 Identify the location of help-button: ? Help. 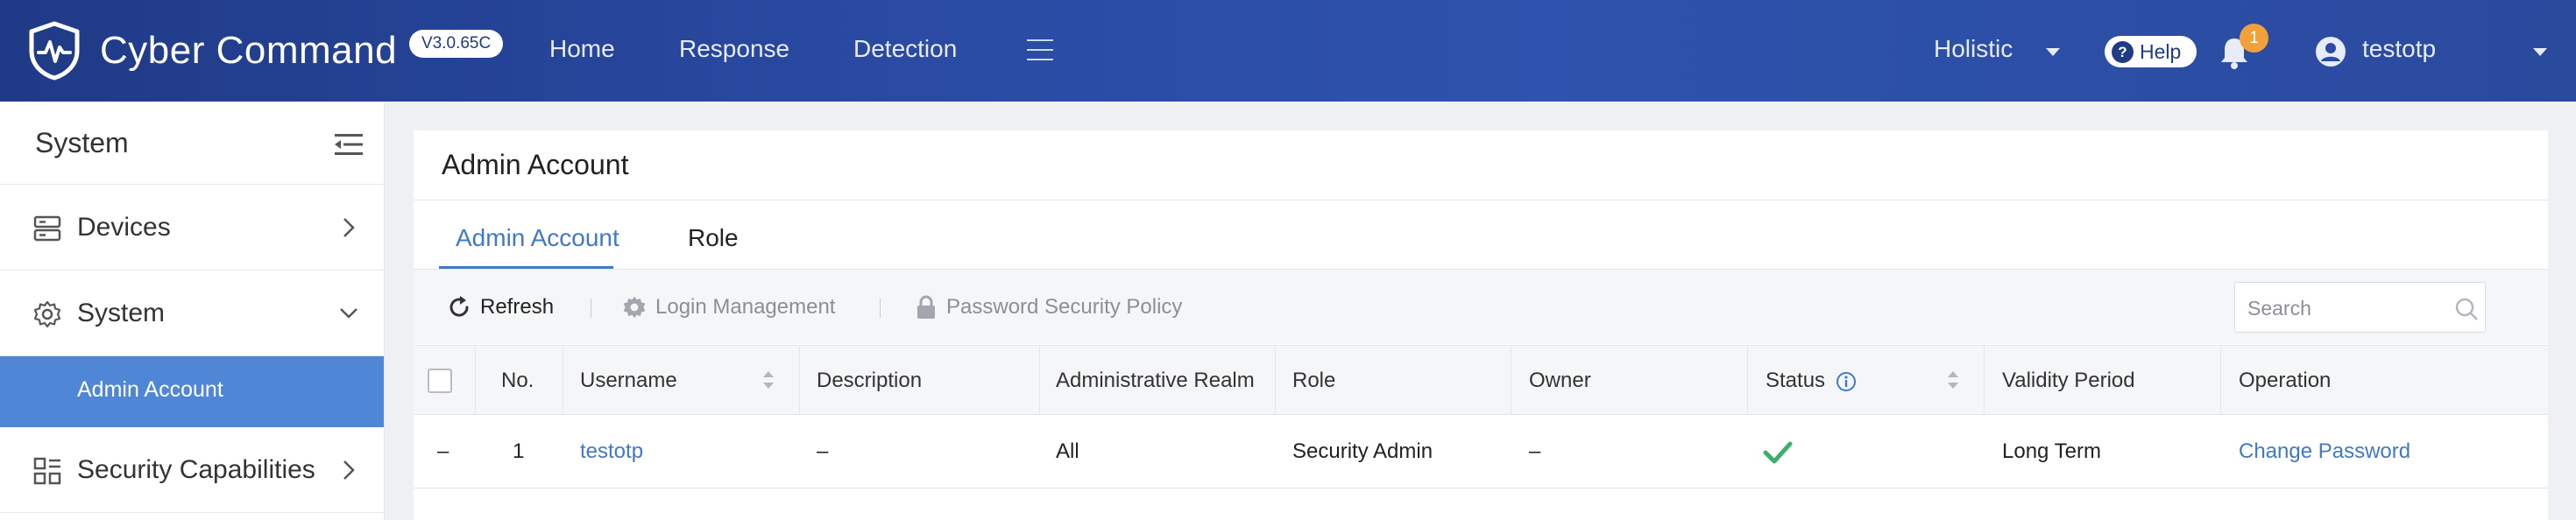
(2151, 51).